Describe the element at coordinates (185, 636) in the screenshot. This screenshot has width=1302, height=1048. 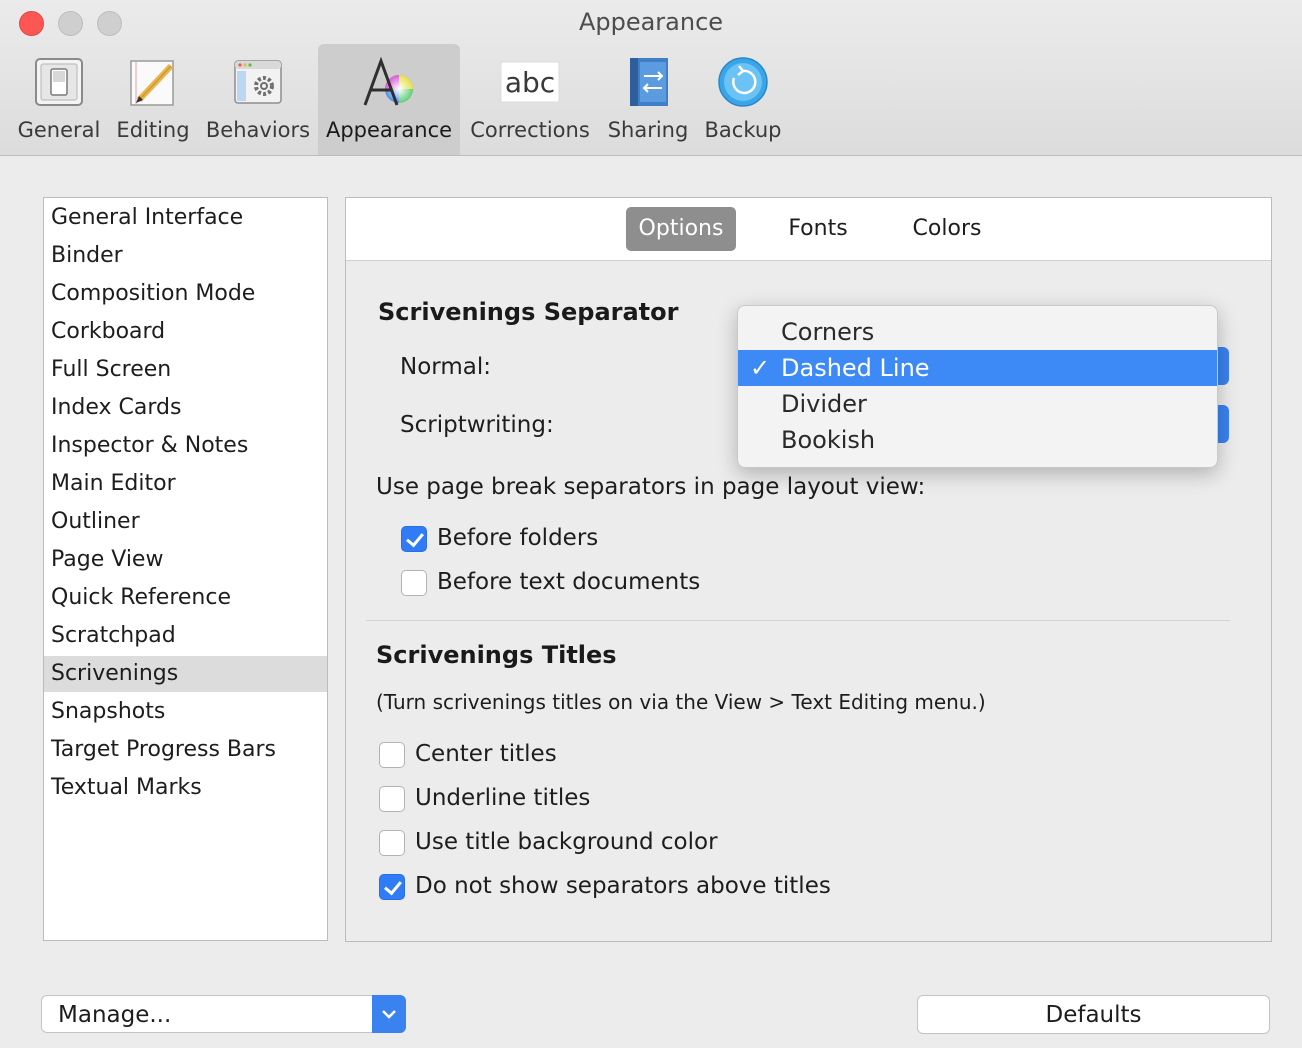
I see `list-item: Scratchpad` at that location.